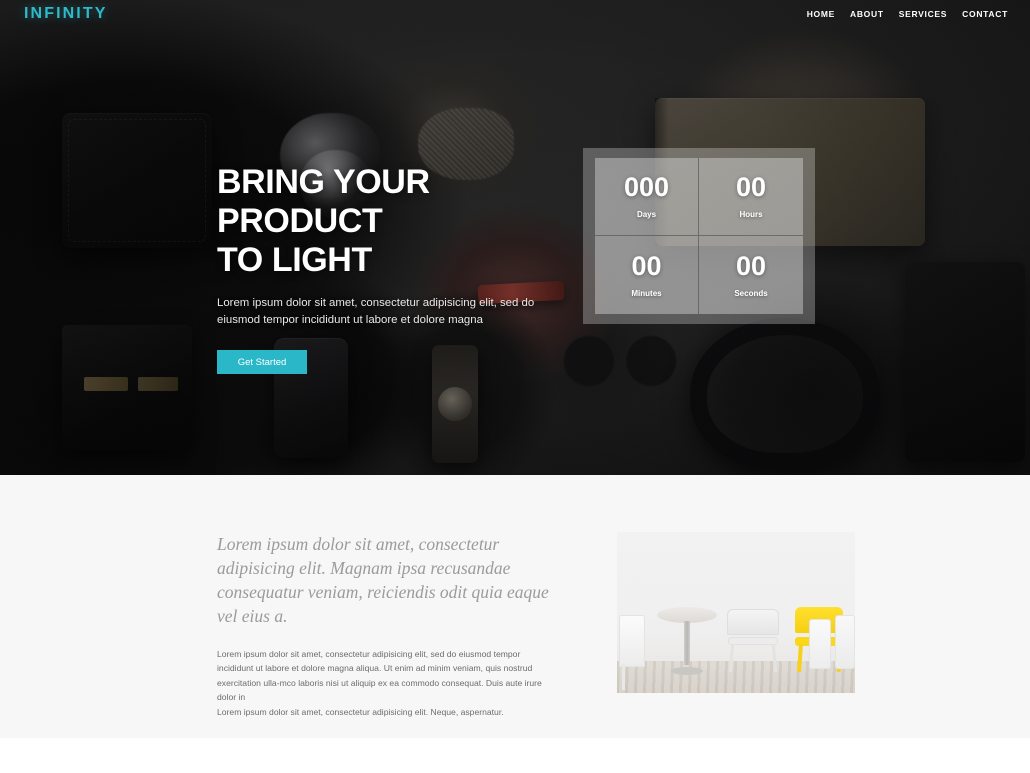 Image resolution: width=1030 pixels, height=773 pixels. I want to click on get-started-button: Get Started, so click(262, 362).